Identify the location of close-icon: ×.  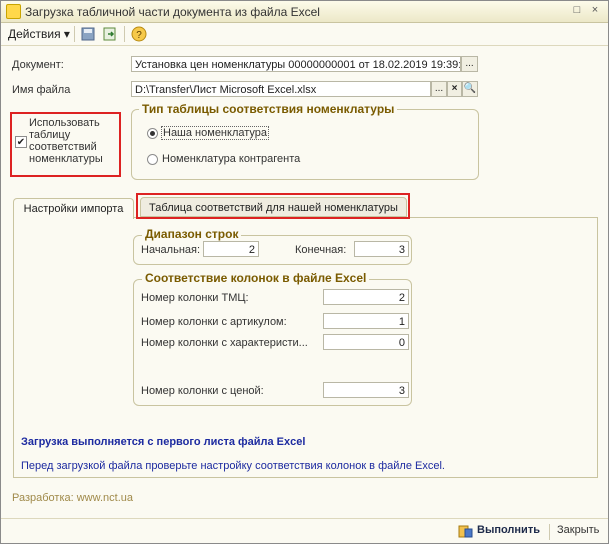
(595, 10).